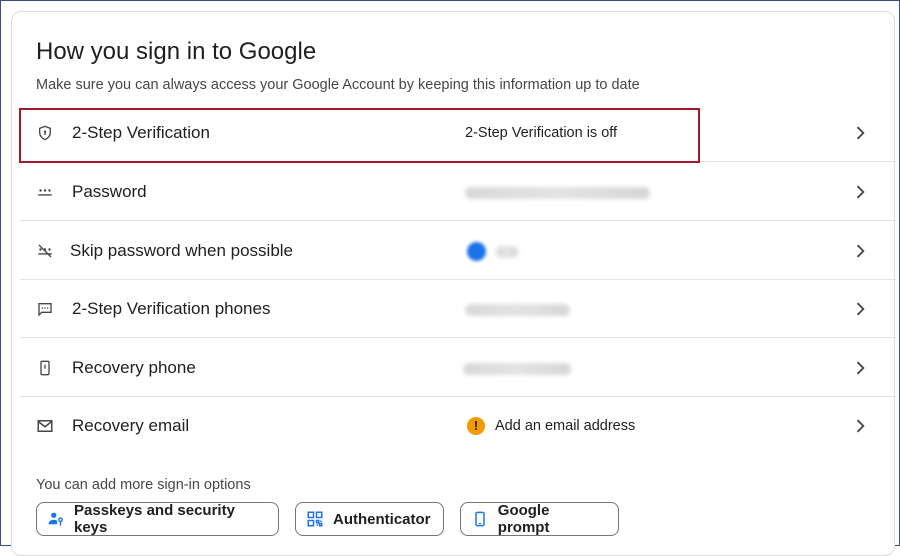 Image resolution: width=900 pixels, height=556 pixels. Describe the element at coordinates (182, 250) in the screenshot. I see `row-label: Skip password when possible` at that location.